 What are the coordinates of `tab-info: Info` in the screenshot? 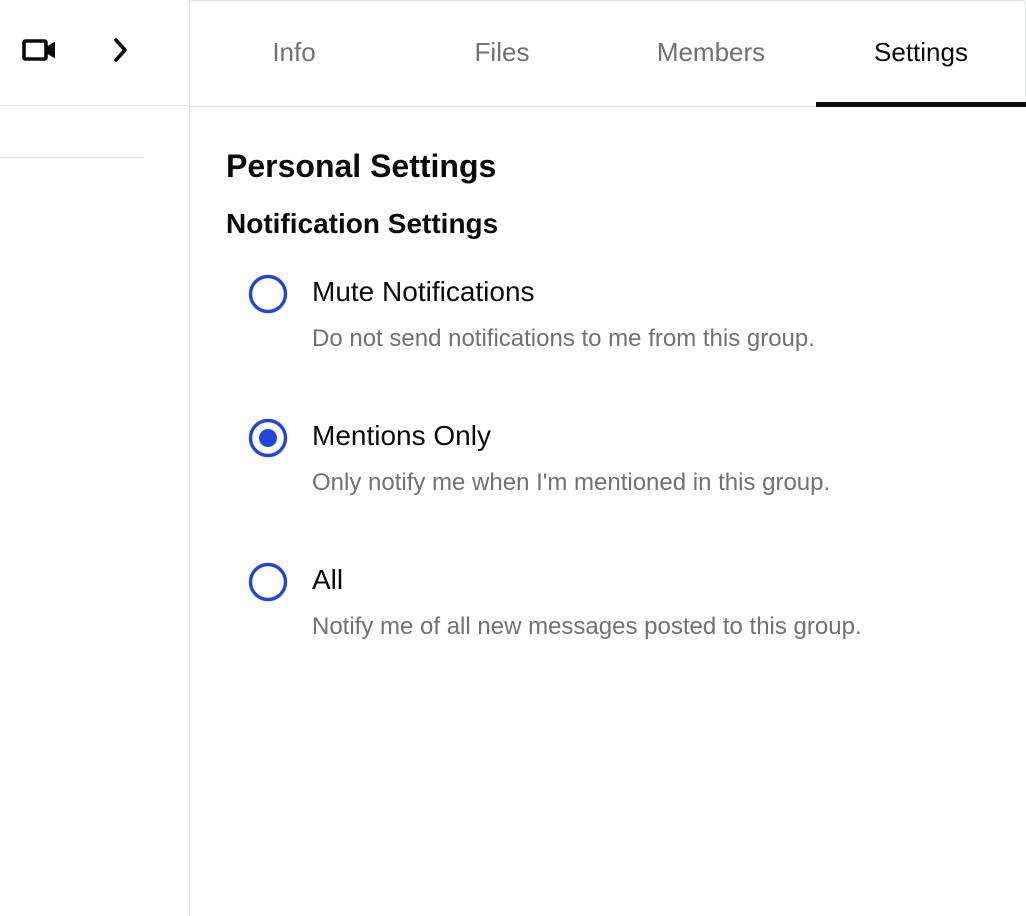 It's located at (294, 54).